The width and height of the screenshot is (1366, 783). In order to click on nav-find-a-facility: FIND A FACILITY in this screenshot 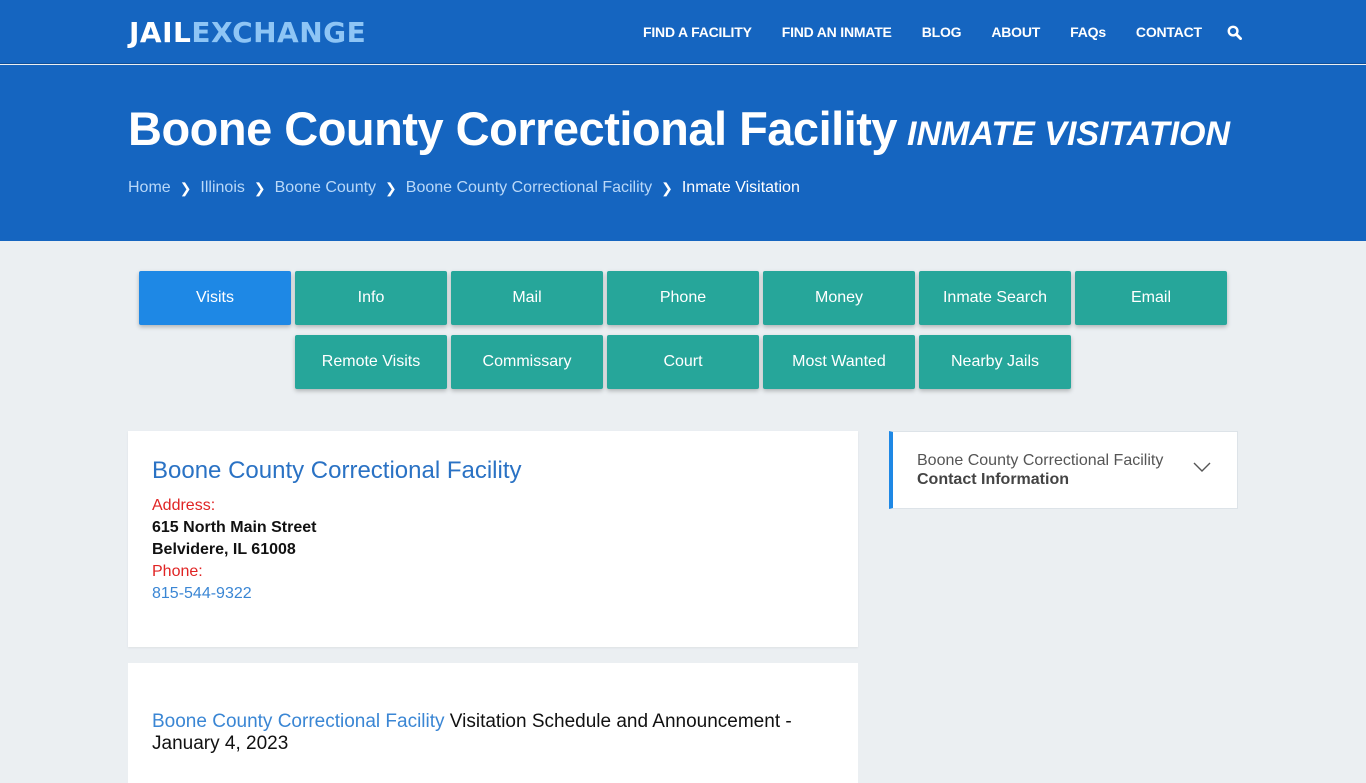, I will do `click(697, 32)`.